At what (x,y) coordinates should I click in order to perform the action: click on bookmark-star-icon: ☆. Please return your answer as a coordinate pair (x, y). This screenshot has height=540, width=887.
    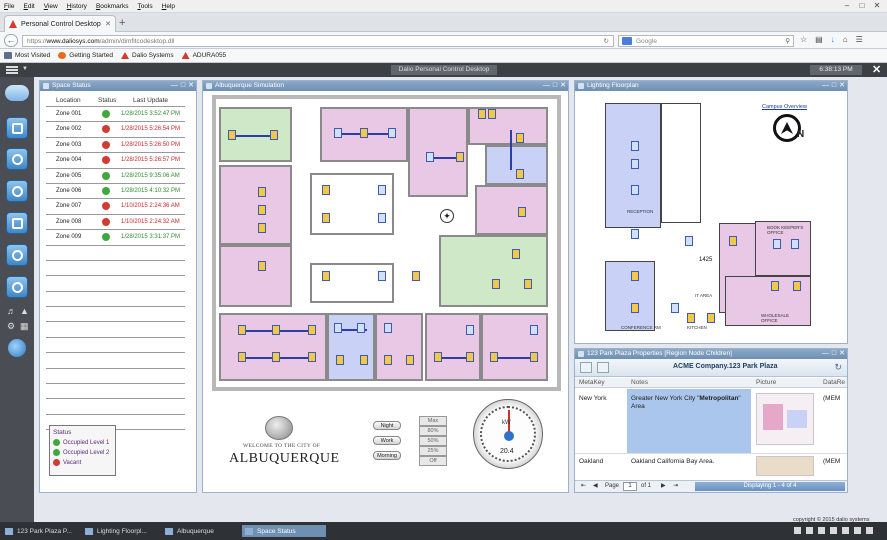
    Looking at the image, I should click on (803, 39).